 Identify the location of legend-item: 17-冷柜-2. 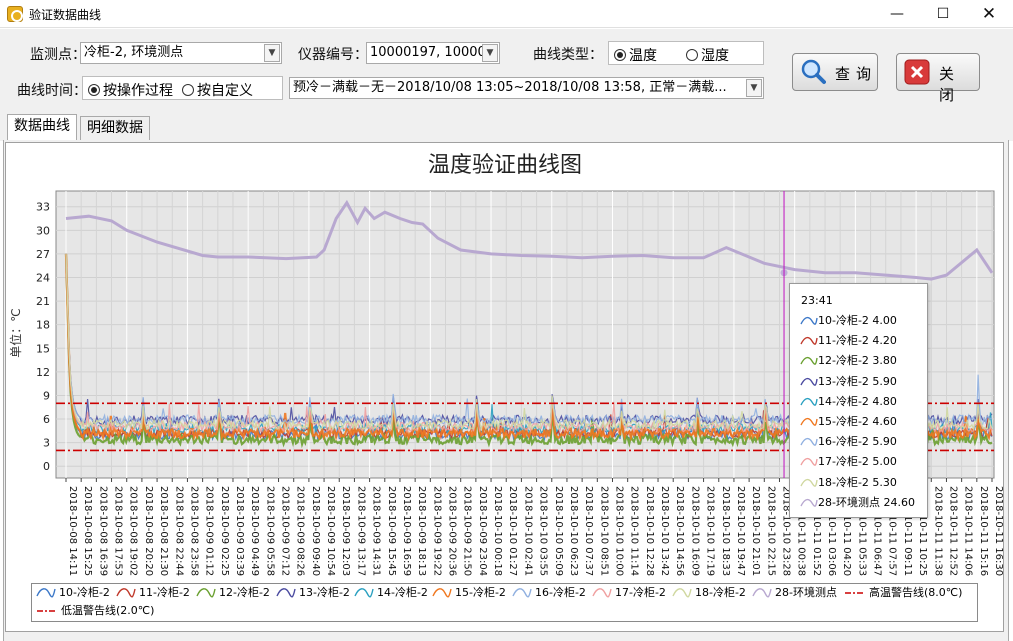
(629, 593).